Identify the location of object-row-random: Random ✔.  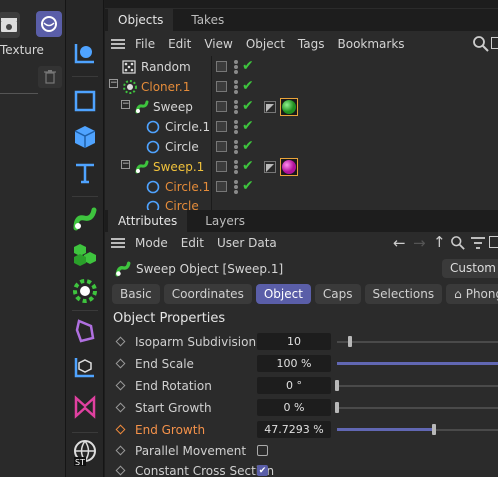
(301, 67).